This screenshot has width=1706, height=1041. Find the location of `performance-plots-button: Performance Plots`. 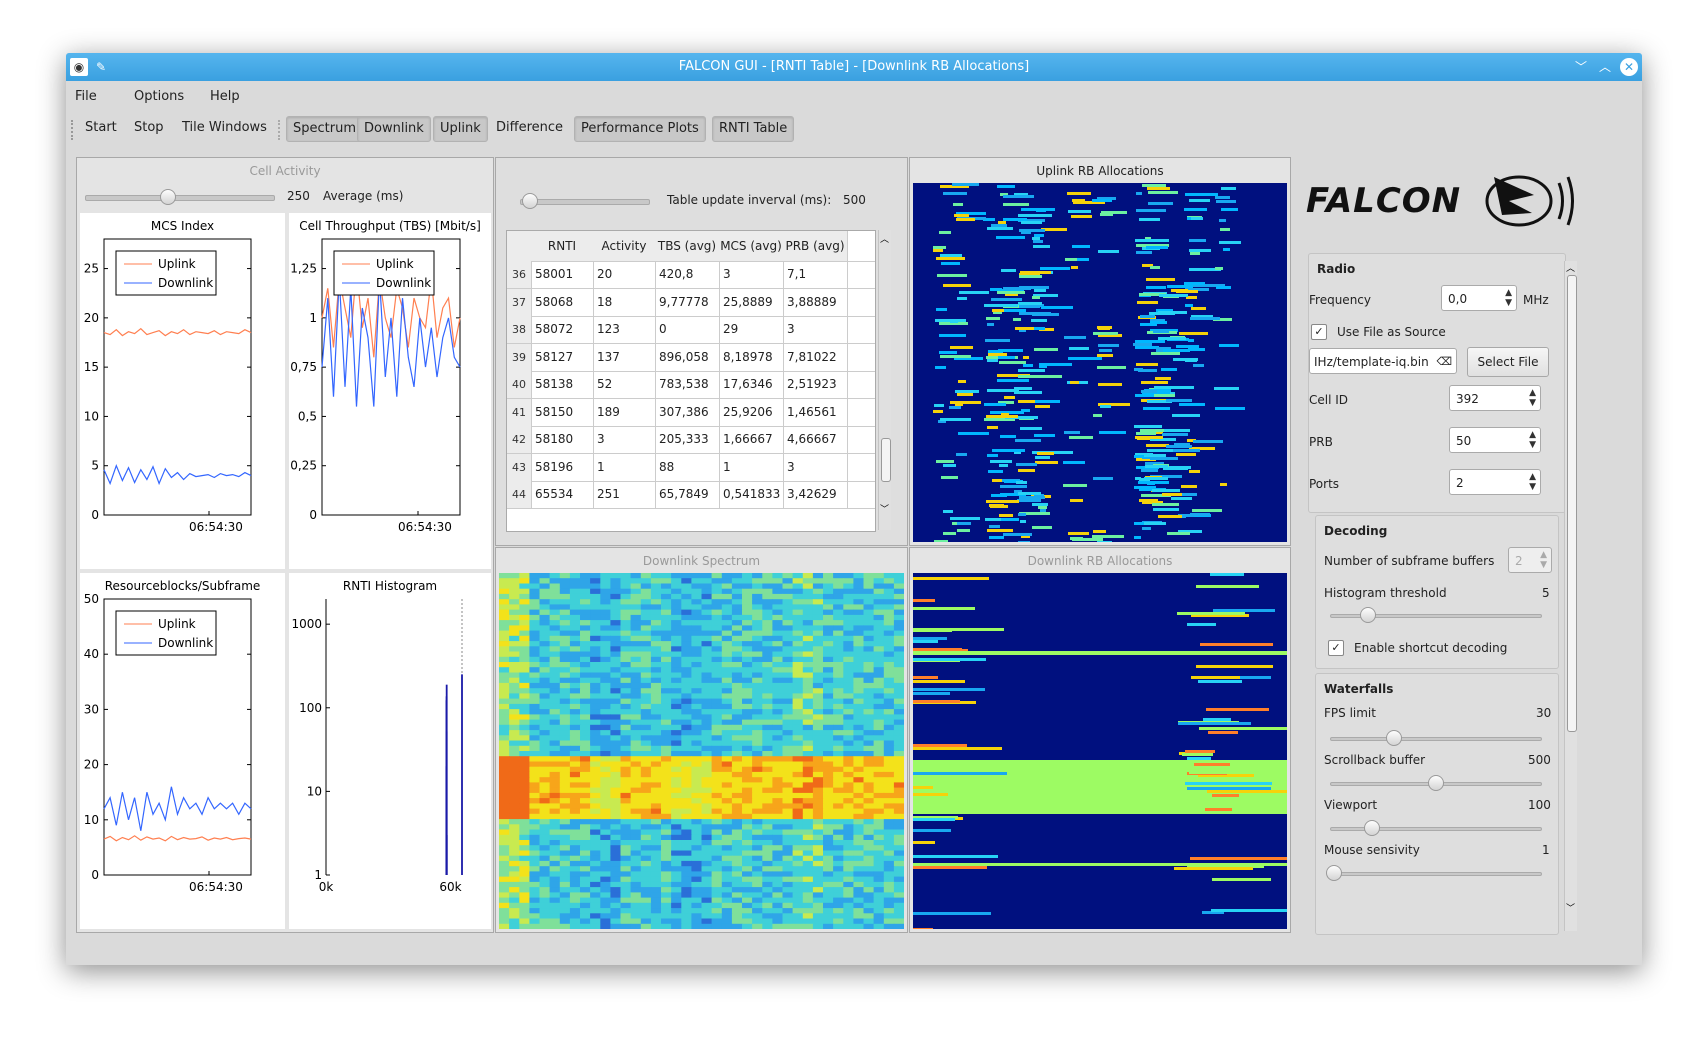

performance-plots-button: Performance Plots is located at coordinates (640, 129).